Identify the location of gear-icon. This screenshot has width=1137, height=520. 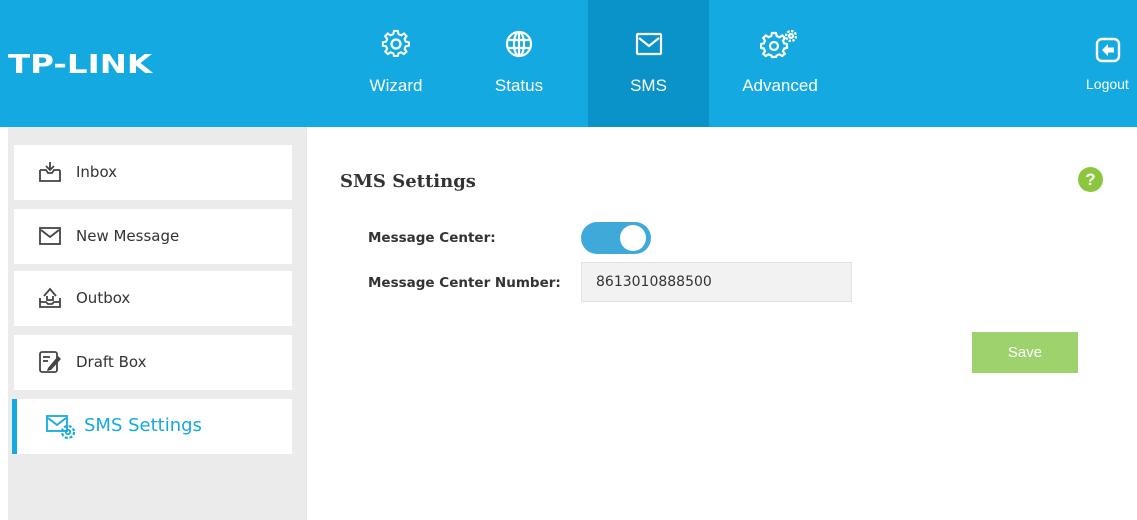
(395, 43).